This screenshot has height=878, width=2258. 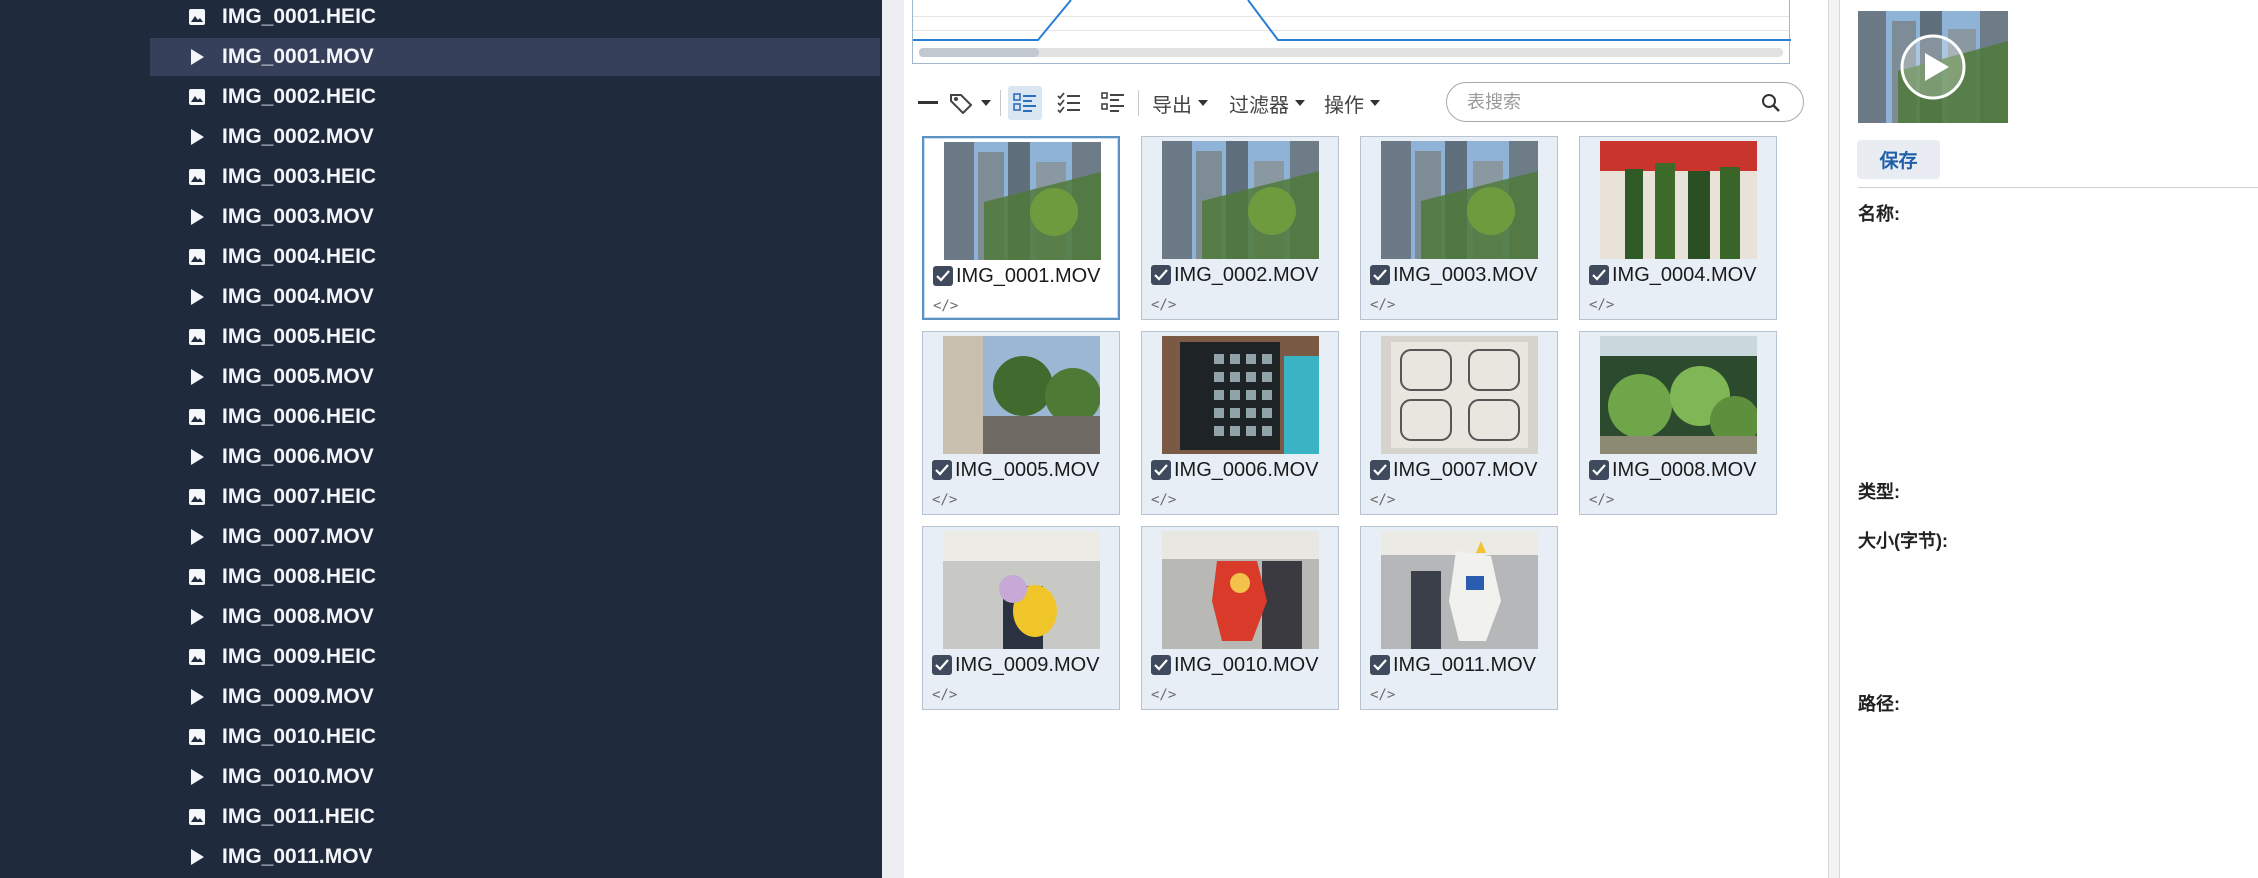 What do you see at coordinates (1678, 423) in the screenshot?
I see `thumbnail-card: IMG_0008.MOV </>` at bounding box center [1678, 423].